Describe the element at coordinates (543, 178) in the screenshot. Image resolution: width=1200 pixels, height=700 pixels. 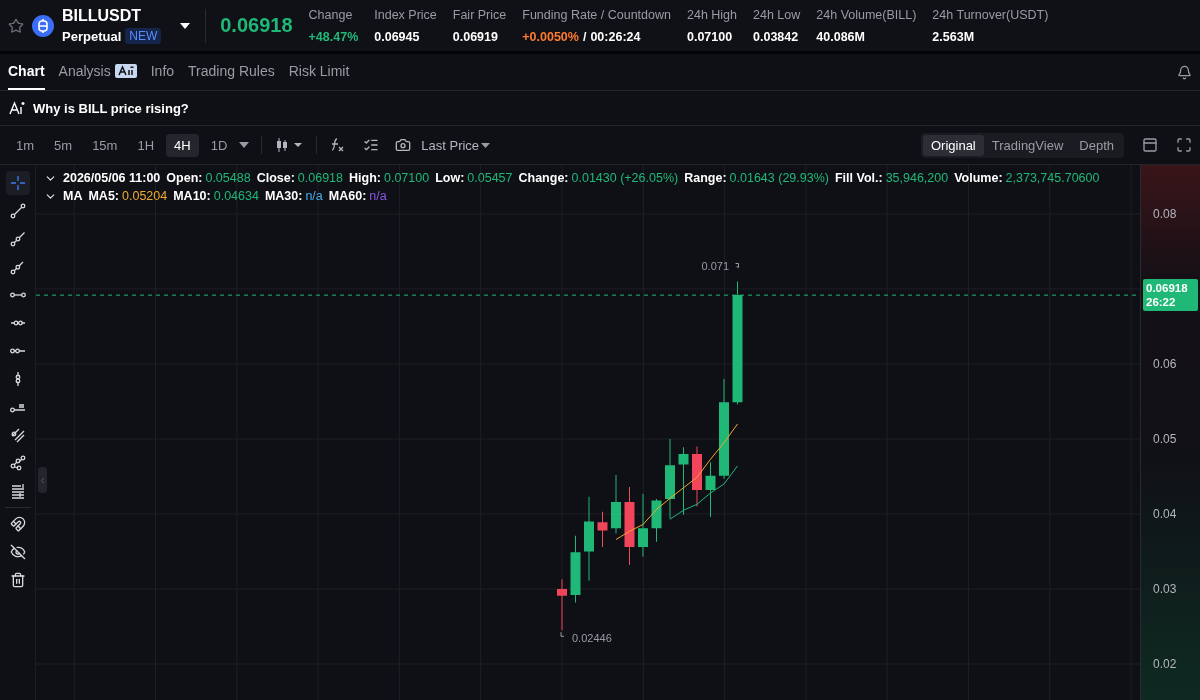
I see `legend-label: Change:` at that location.